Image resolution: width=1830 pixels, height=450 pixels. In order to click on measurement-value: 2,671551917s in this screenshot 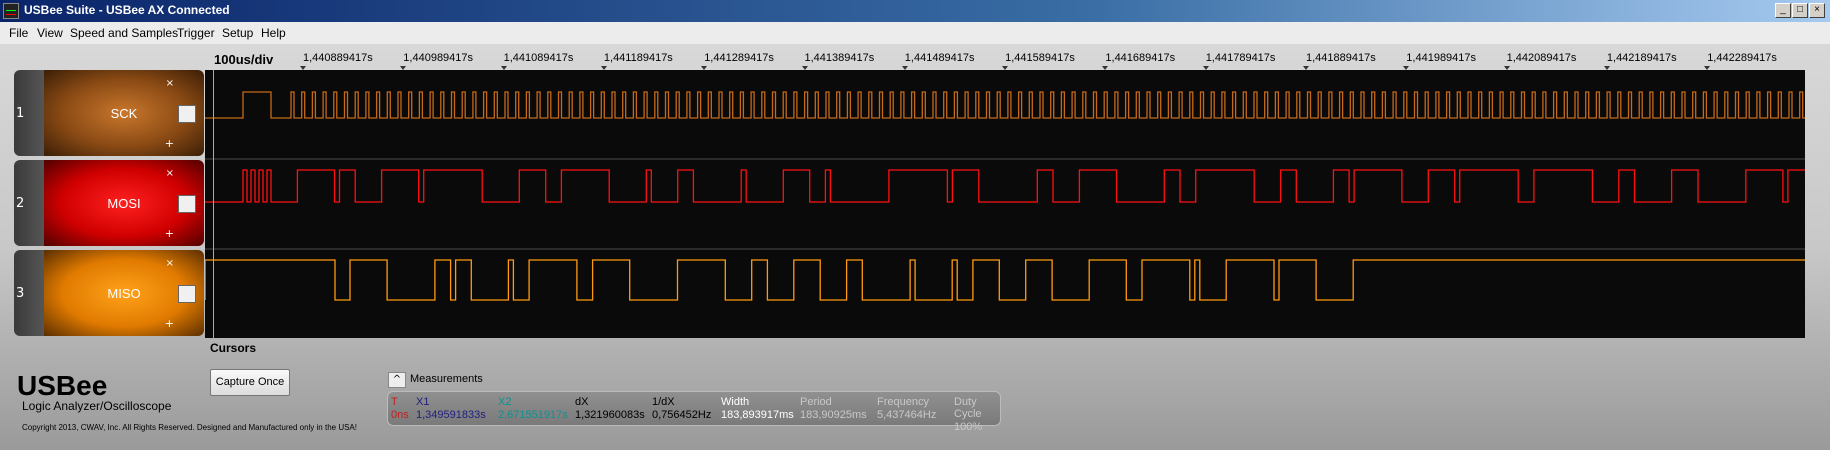, I will do `click(533, 415)`.